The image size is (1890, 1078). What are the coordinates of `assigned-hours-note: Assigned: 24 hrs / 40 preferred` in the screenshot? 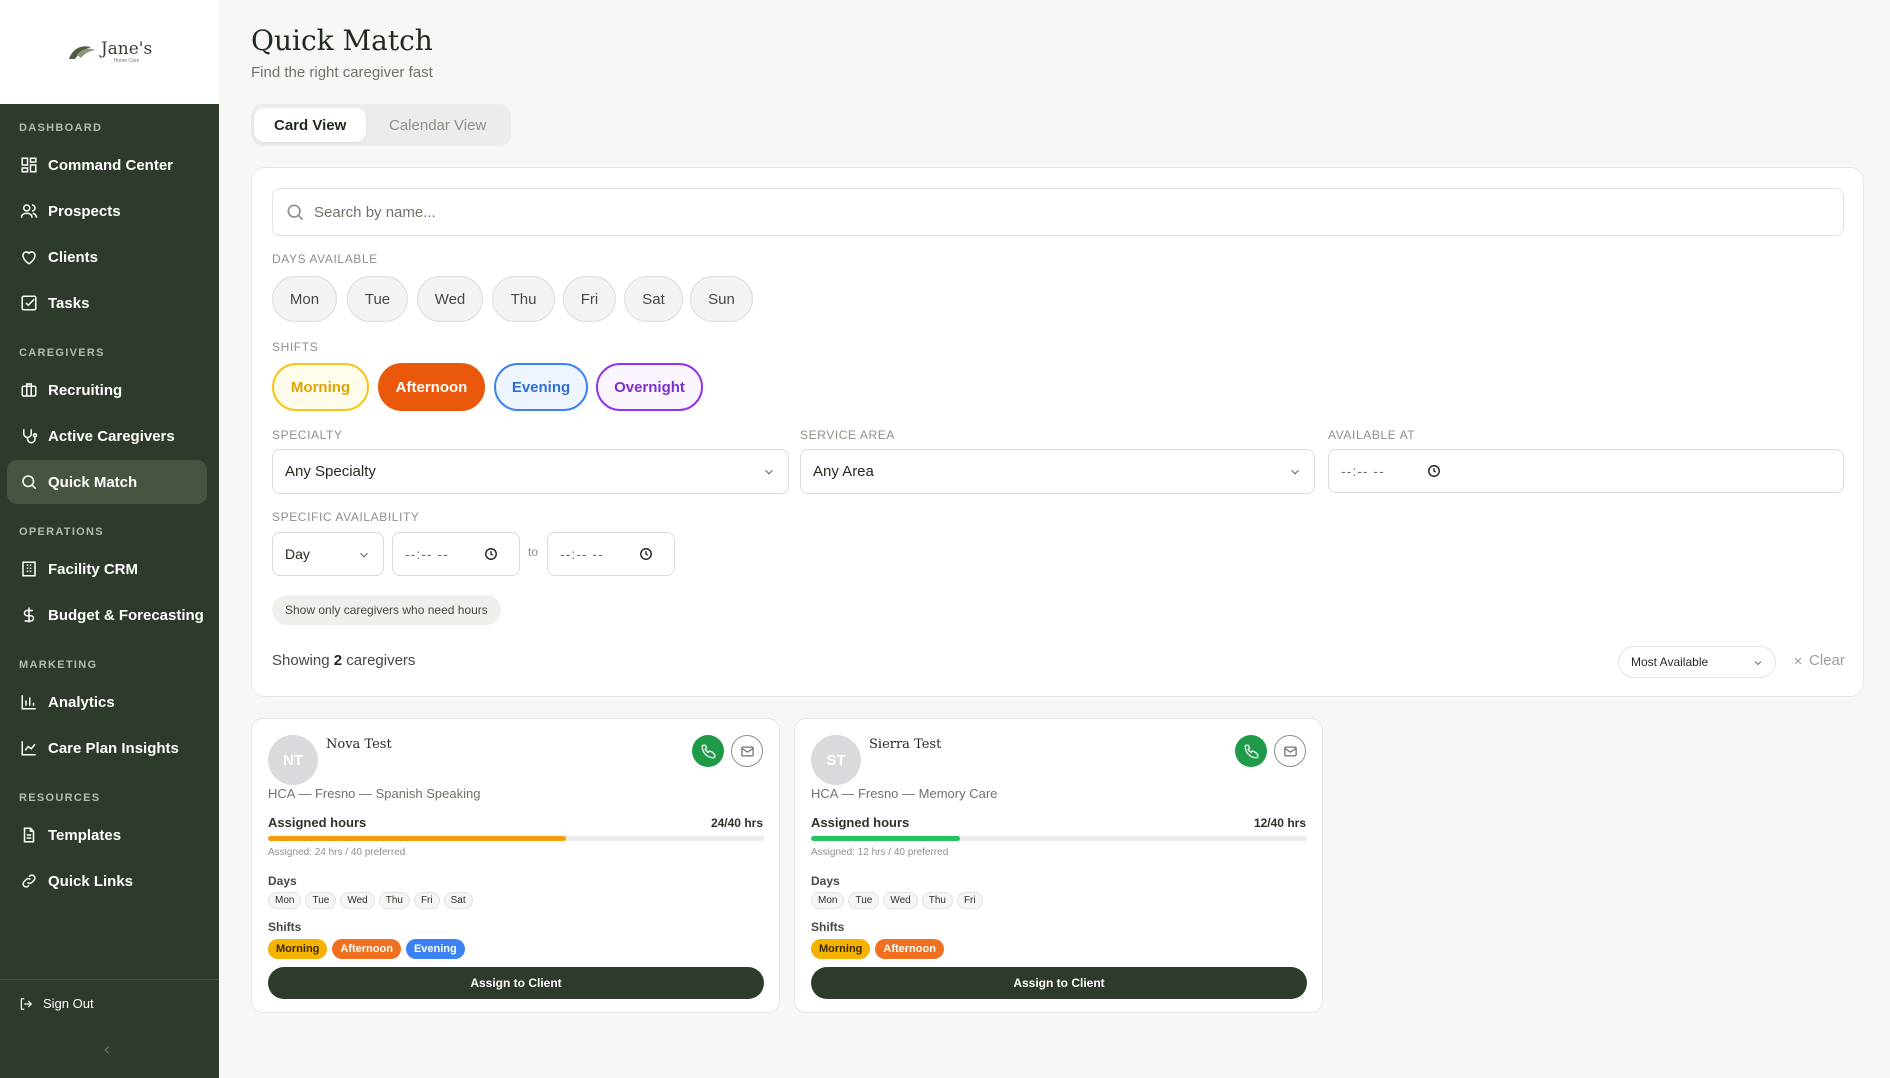 It's located at (337, 852).